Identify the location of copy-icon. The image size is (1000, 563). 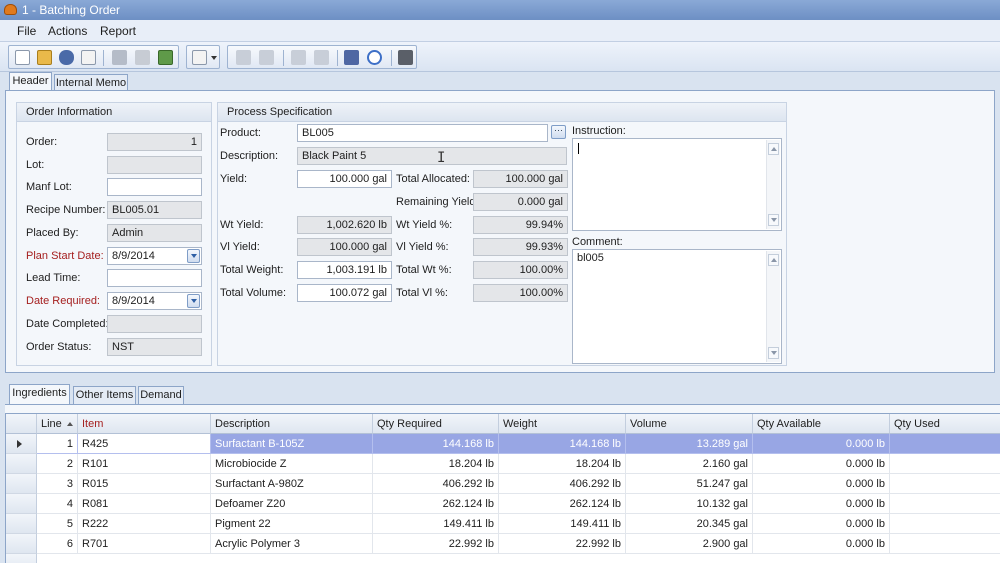
(243, 57).